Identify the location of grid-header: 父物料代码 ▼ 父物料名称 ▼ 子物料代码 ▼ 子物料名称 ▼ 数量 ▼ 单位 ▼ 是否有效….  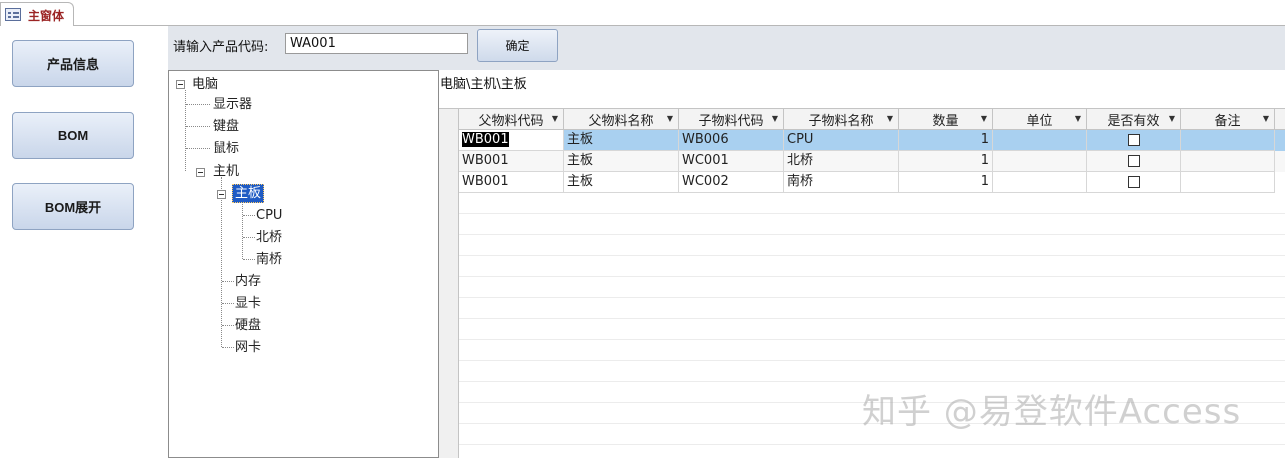
(862, 119).